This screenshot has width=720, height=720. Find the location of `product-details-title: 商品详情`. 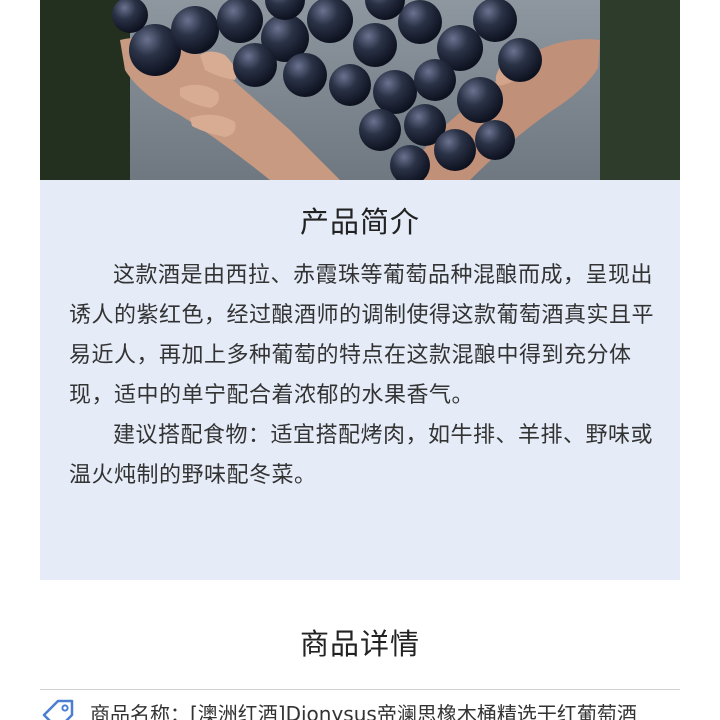

product-details-title: 商品详情 is located at coordinates (359, 644).